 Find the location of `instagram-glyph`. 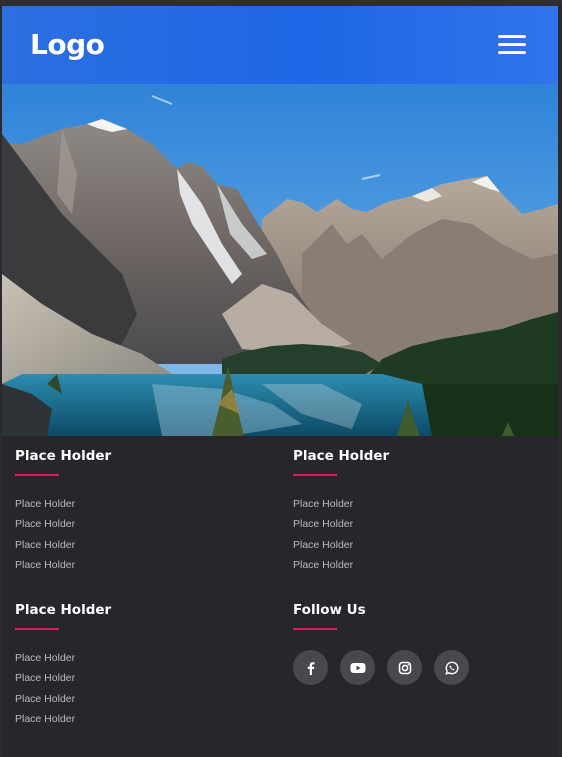

instagram-glyph is located at coordinates (404, 667).